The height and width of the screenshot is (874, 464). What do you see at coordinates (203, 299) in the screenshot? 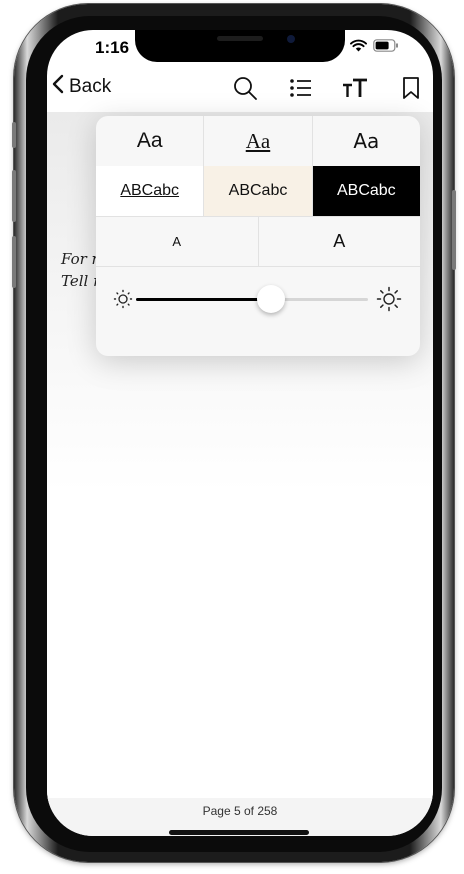
I see `brightness-slider-fill` at bounding box center [203, 299].